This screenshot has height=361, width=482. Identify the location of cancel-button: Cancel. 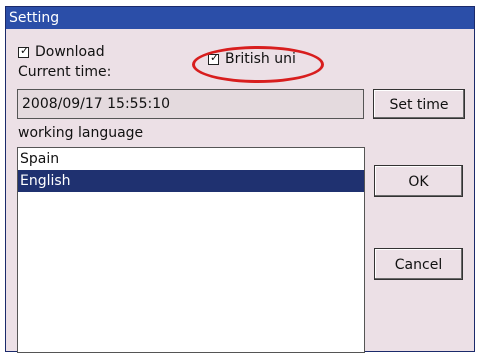
(418, 264).